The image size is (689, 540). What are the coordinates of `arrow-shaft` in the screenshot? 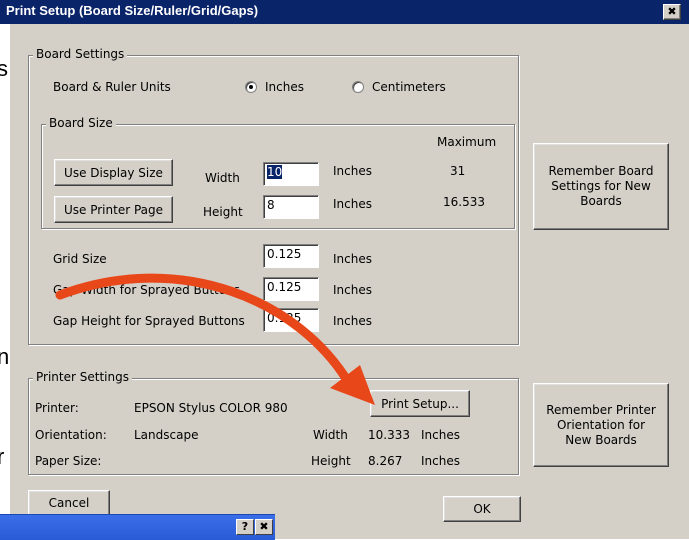 It's located at (205, 331).